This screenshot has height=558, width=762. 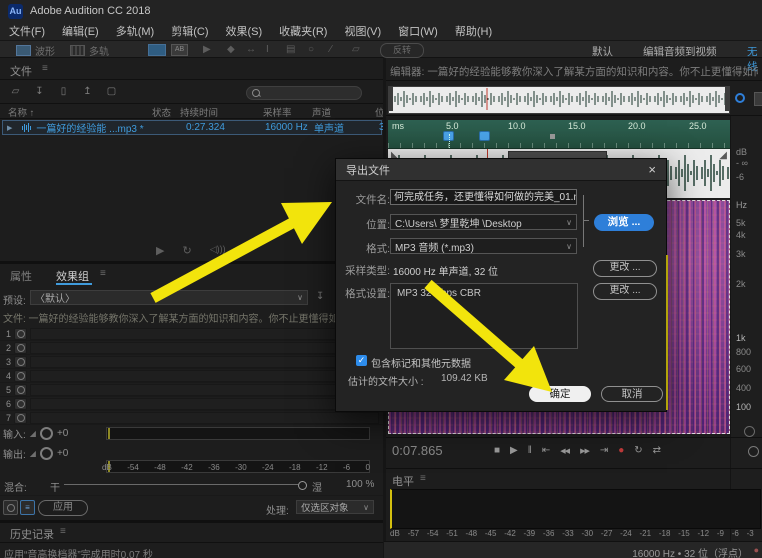 I want to click on menu-clip: 剪辑(C), so click(x=189, y=31).